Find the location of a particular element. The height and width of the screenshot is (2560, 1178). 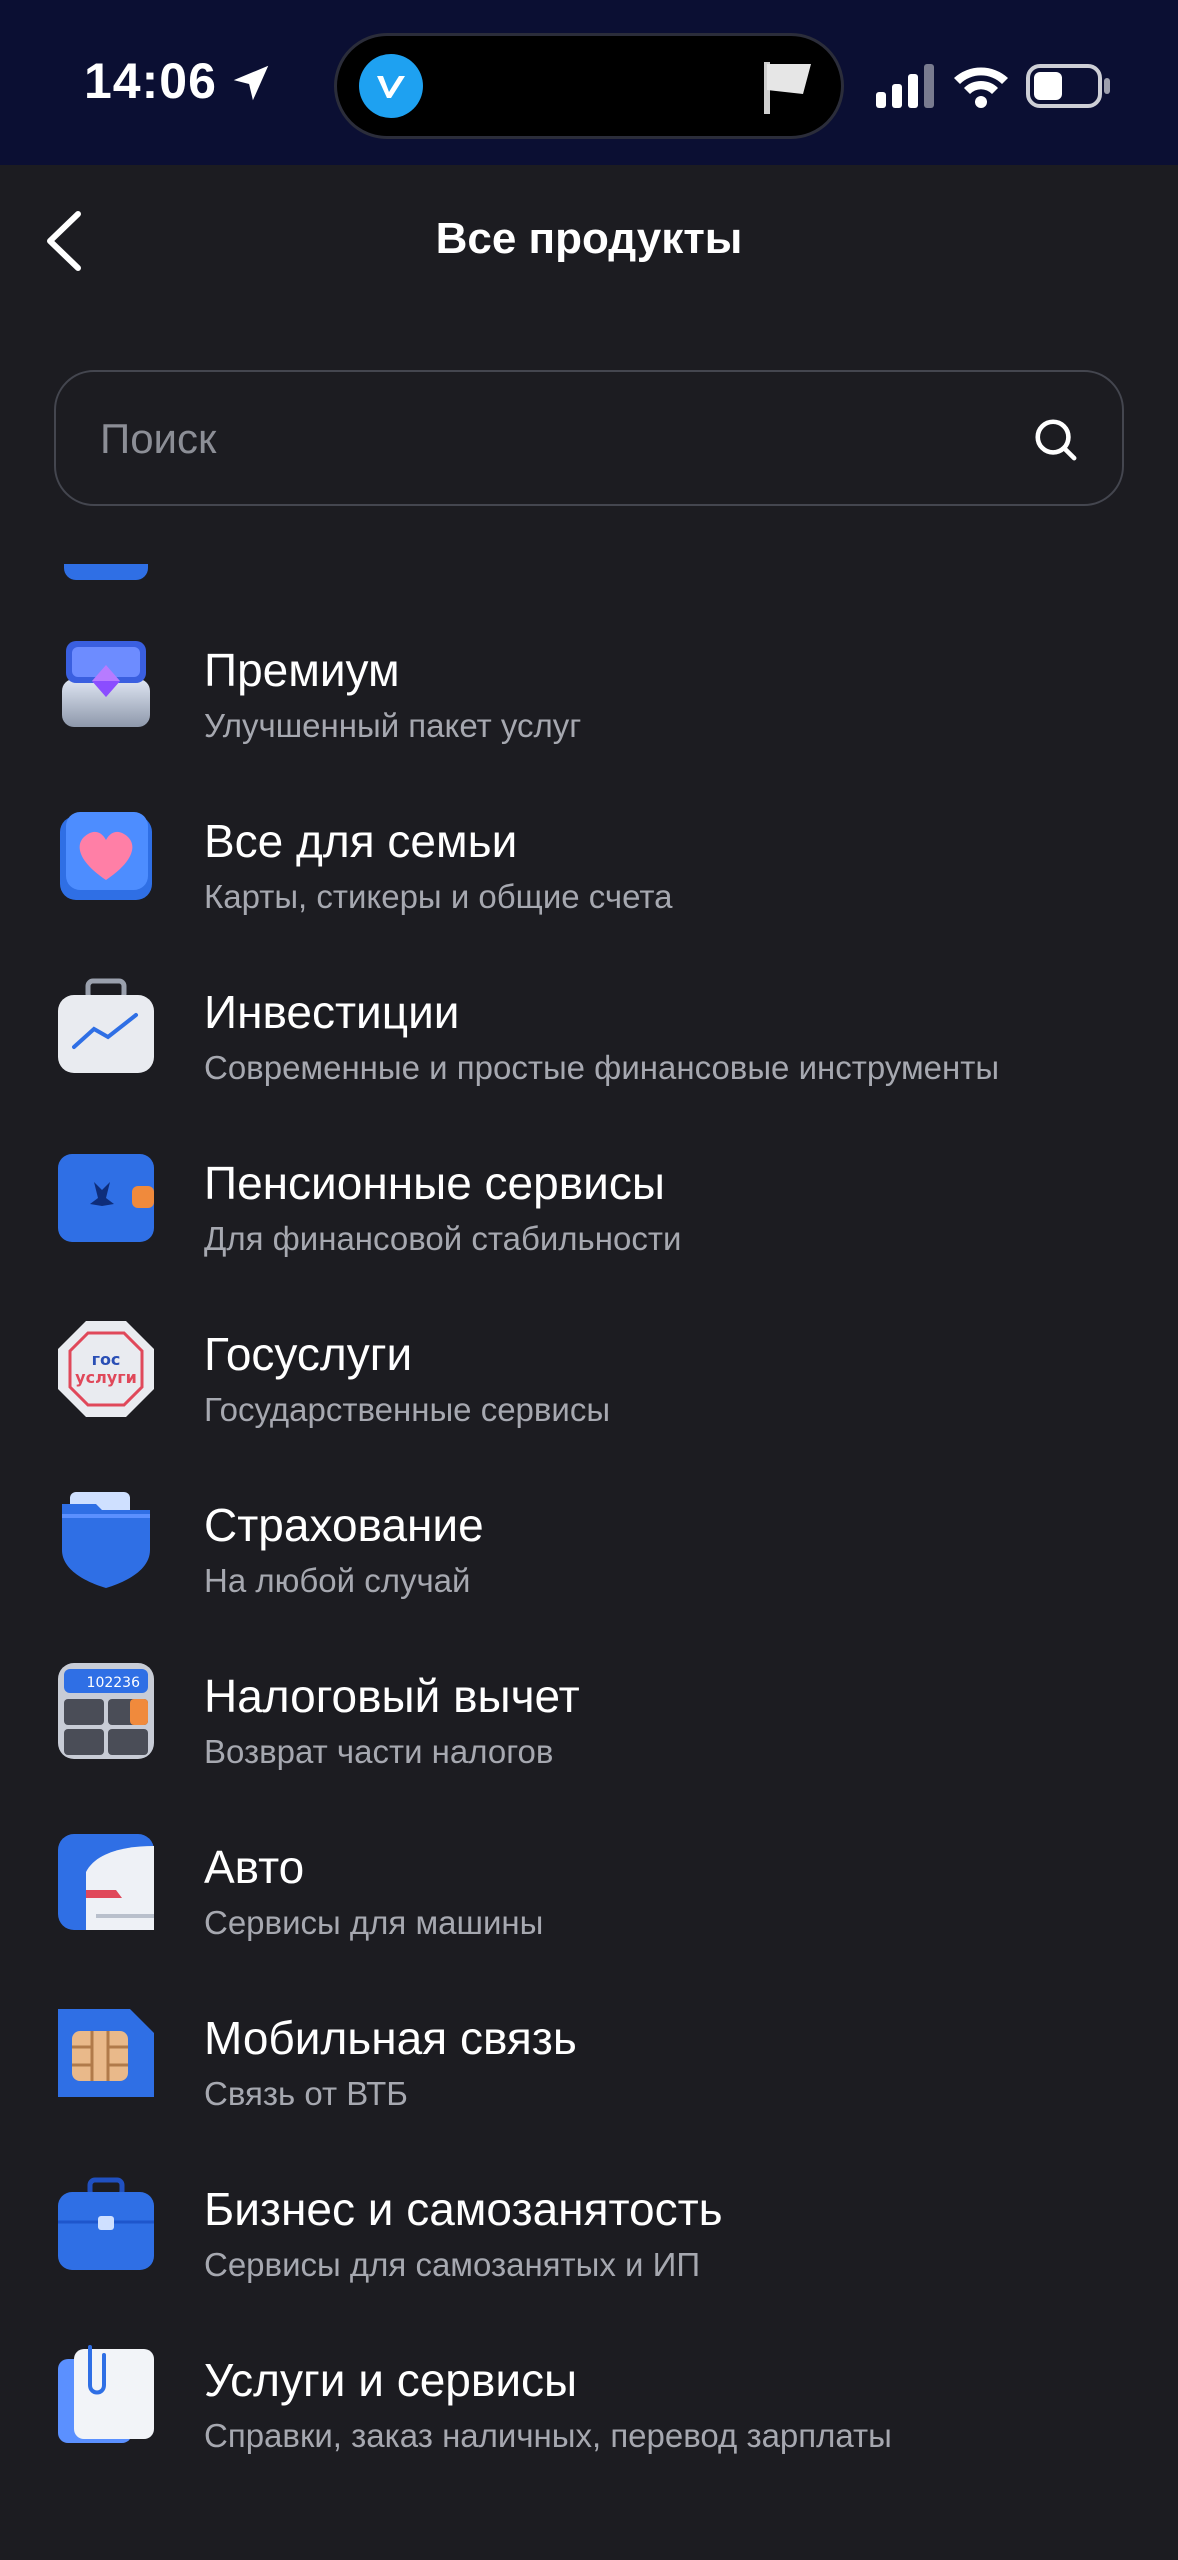

product-name: Премиум is located at coordinates (302, 670).